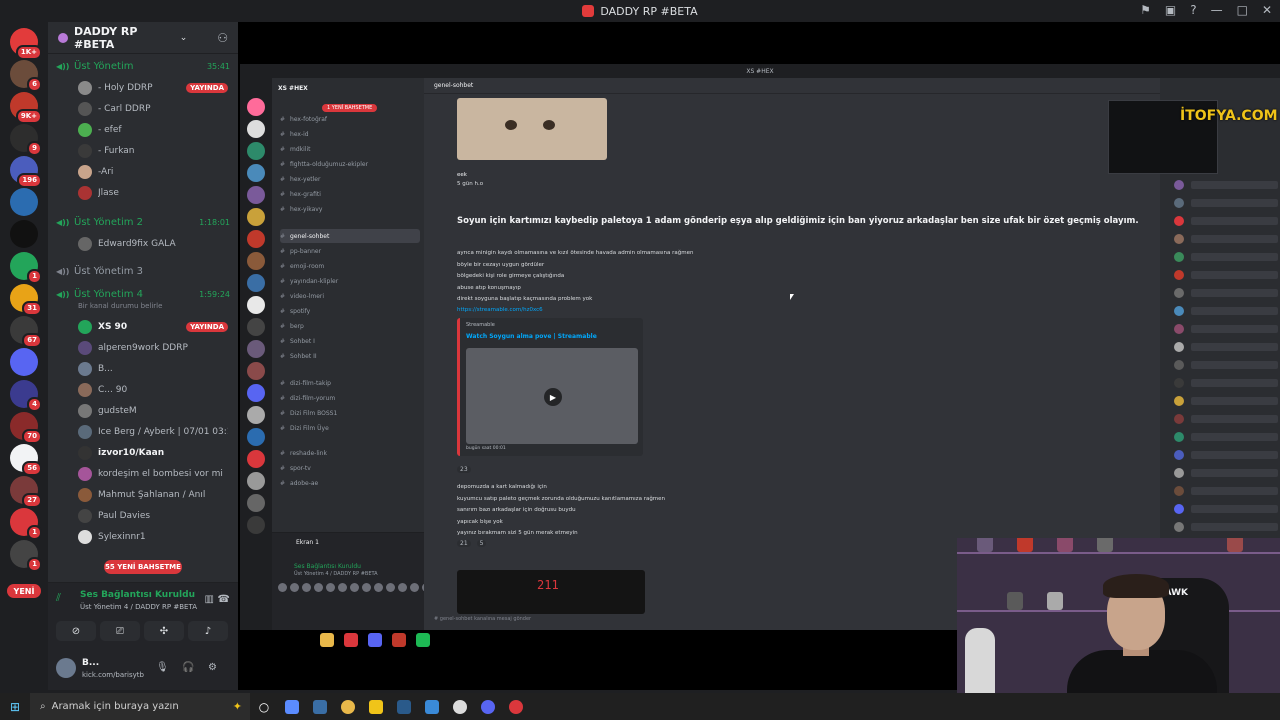 Image resolution: width=1280 pixels, height=720 pixels. What do you see at coordinates (108, 294) in the screenshot?
I see `voice-channel-name: Üst Yönetim 4` at bounding box center [108, 294].